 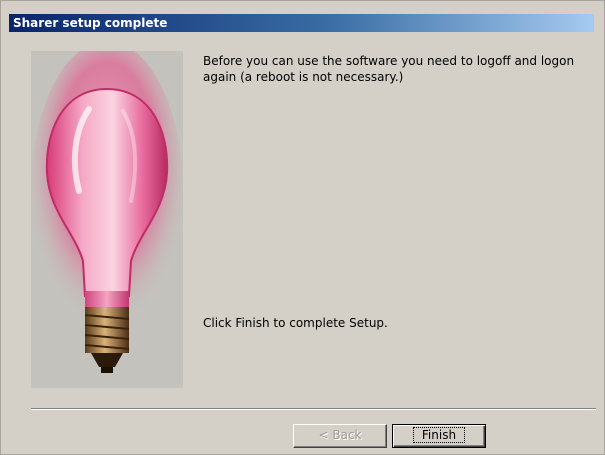 What do you see at coordinates (313, 409) in the screenshot?
I see `button-area-separator` at bounding box center [313, 409].